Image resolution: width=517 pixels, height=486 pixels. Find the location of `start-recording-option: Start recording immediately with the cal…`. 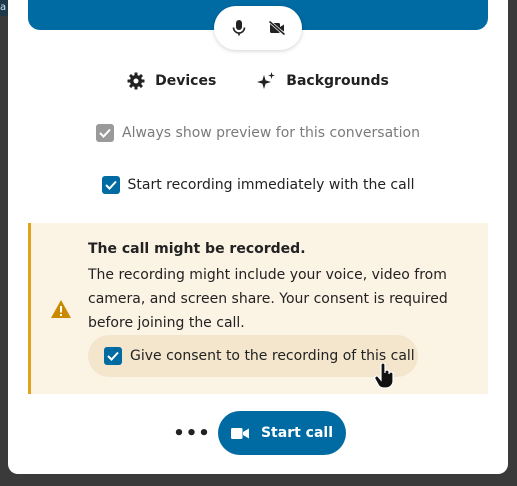

start-recording-option: Start recording immediately with the cal… is located at coordinates (258, 185).